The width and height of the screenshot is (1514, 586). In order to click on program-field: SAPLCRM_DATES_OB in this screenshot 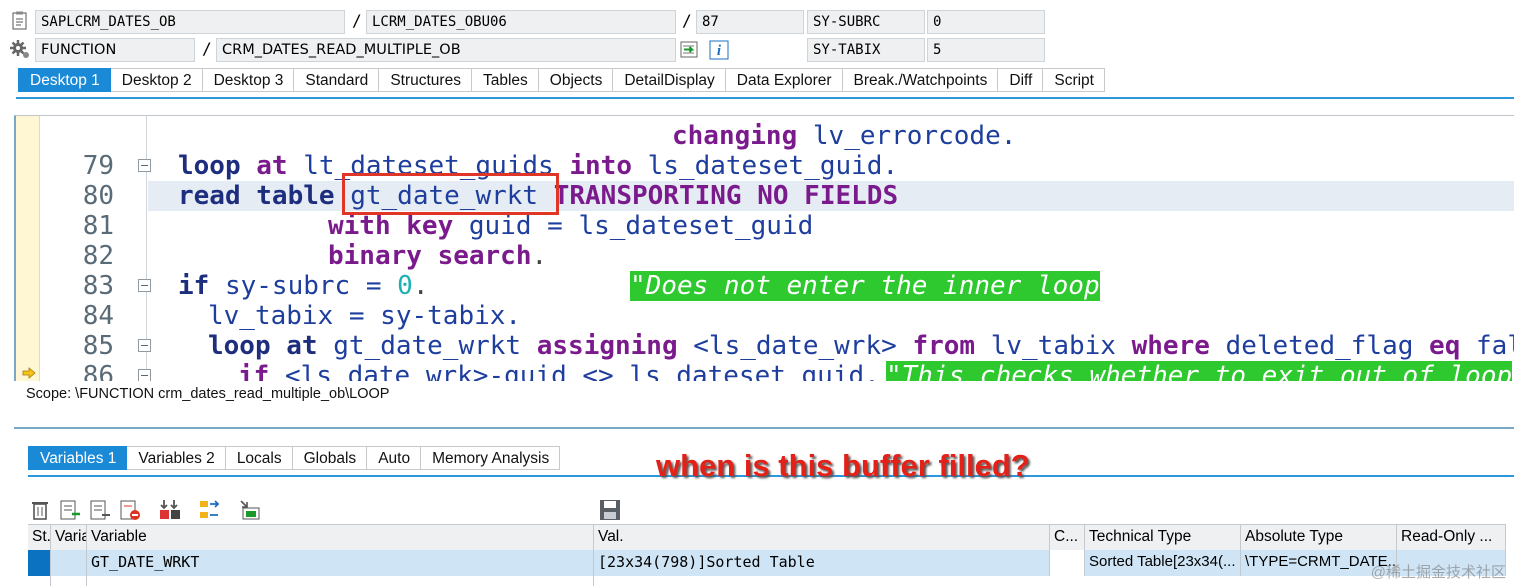, I will do `click(190, 22)`.